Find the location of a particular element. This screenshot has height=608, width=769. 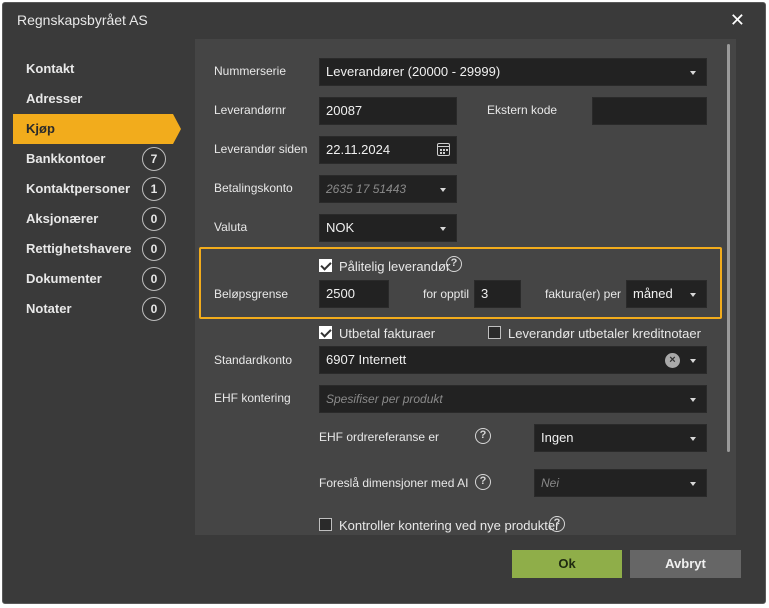

sidebar-item-rettighetshavere: Rettighetshavere 0 is located at coordinates (93, 249).